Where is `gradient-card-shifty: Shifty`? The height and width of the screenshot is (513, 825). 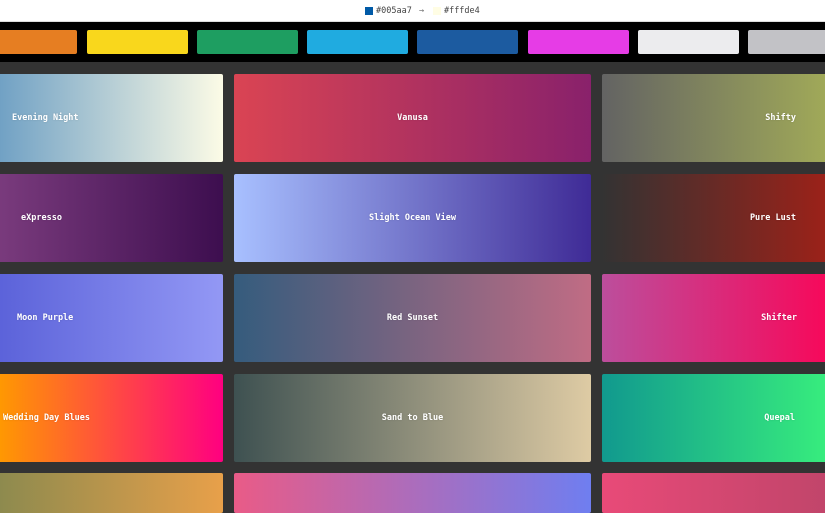 gradient-card-shifty: Shifty is located at coordinates (713, 118).